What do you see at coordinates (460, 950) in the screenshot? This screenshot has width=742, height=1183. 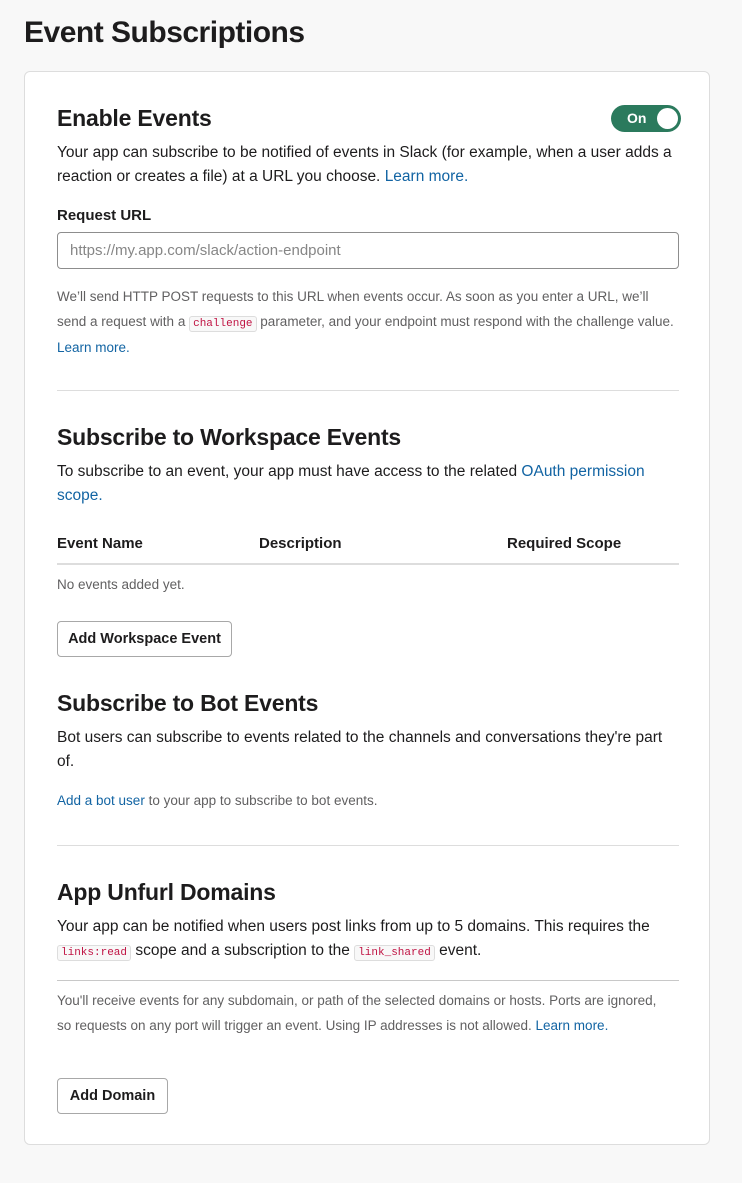 I see `unfurl-desc-text-3: event.` at bounding box center [460, 950].